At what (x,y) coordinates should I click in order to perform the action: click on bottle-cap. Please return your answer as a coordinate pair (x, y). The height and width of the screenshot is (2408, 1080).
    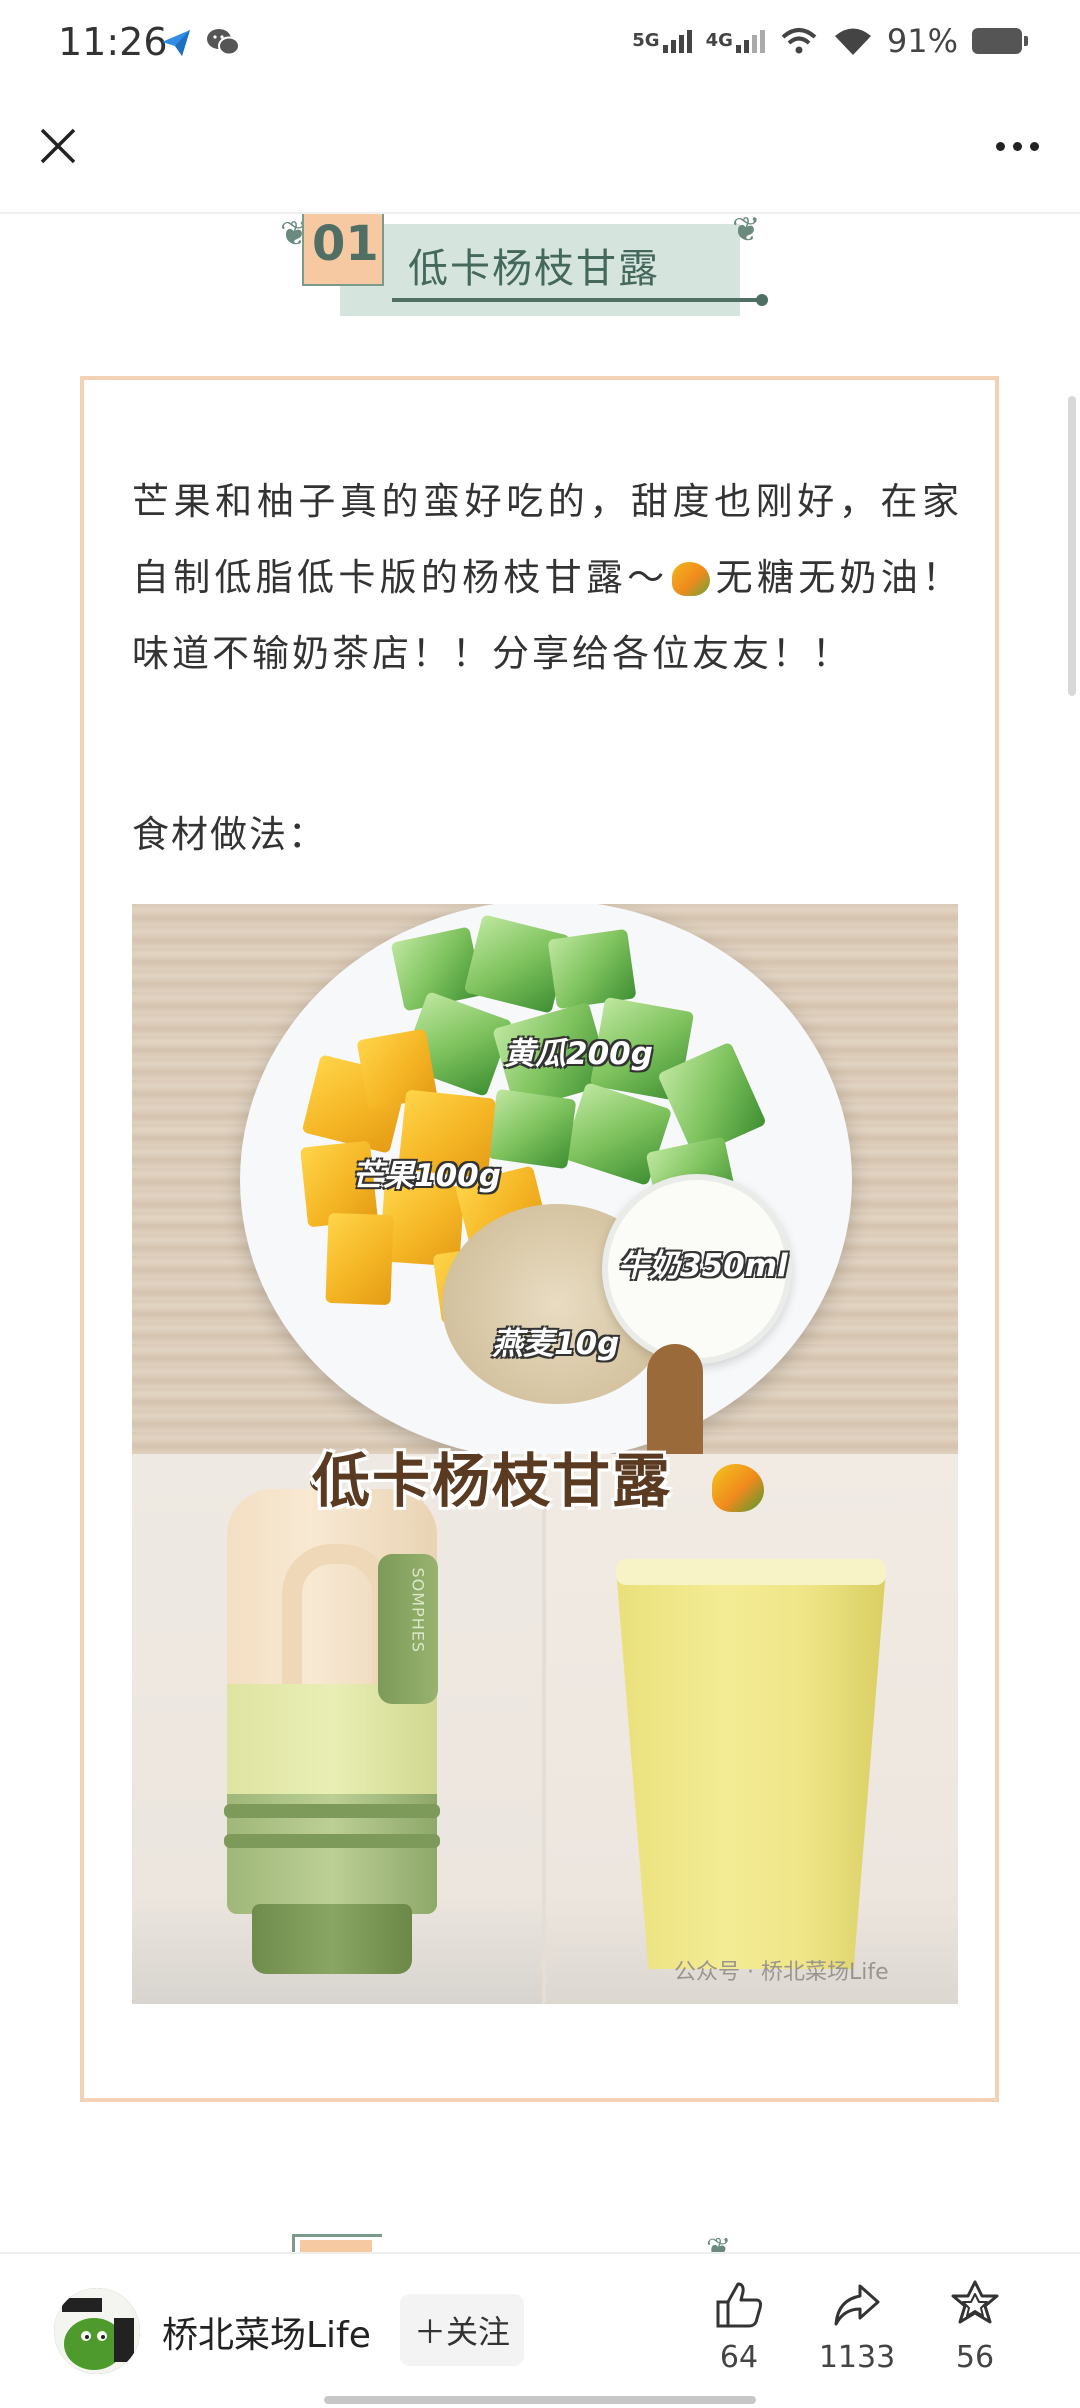
    Looking at the image, I should click on (332, 1939).